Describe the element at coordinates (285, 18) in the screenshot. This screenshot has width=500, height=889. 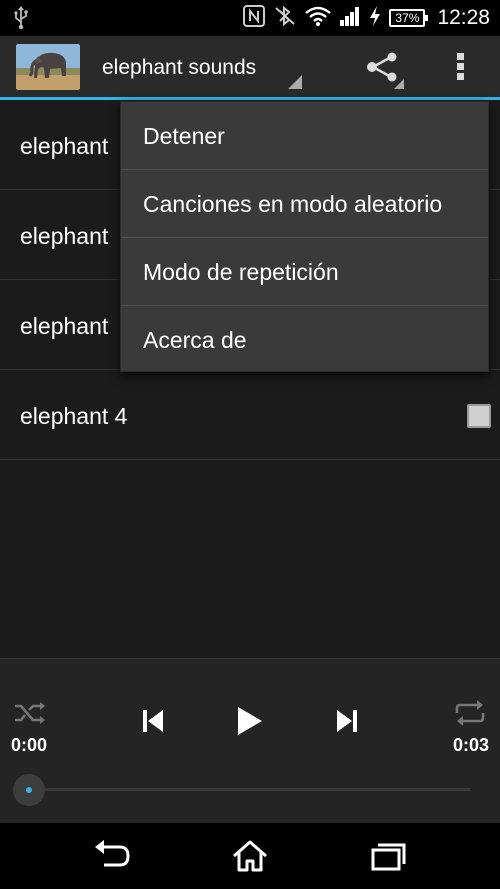
I see `bluetooth-icon` at that location.